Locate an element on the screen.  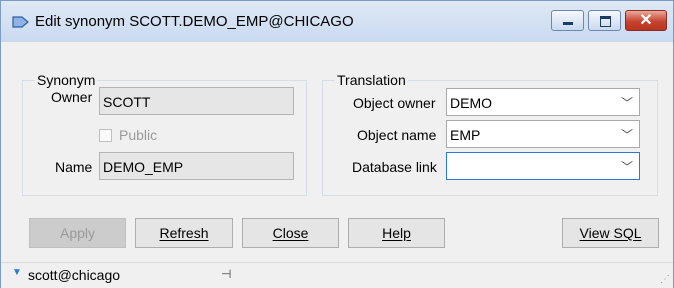
object-name-select: EMP ﹀ is located at coordinates (543, 134).